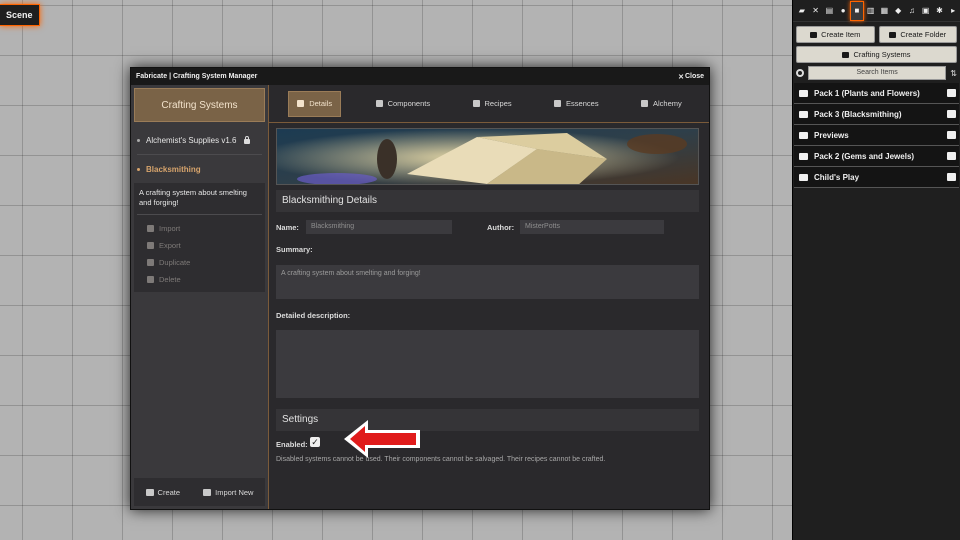 This screenshot has width=960, height=540. What do you see at coordinates (923, 34) in the screenshot?
I see `create-folder-label: Create Folder` at bounding box center [923, 34].